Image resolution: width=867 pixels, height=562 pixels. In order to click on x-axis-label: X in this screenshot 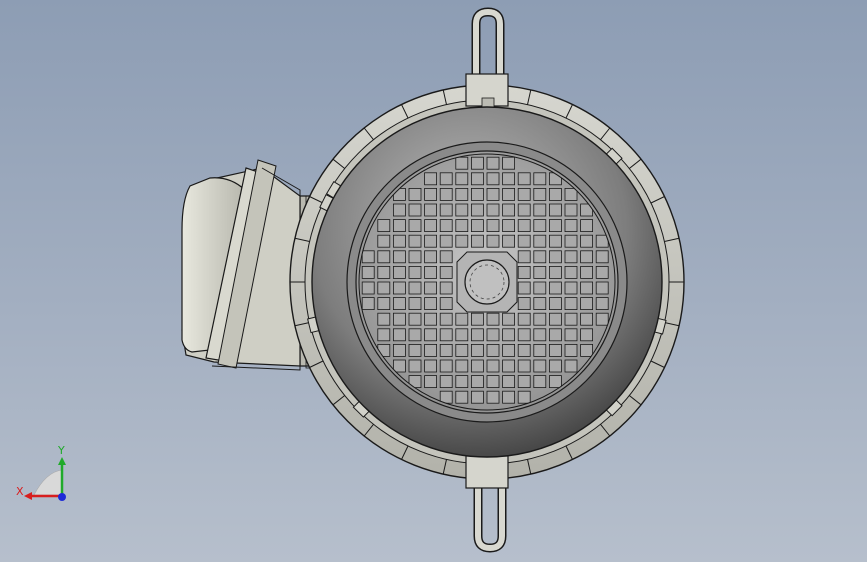, I will do `click(20, 491)`.